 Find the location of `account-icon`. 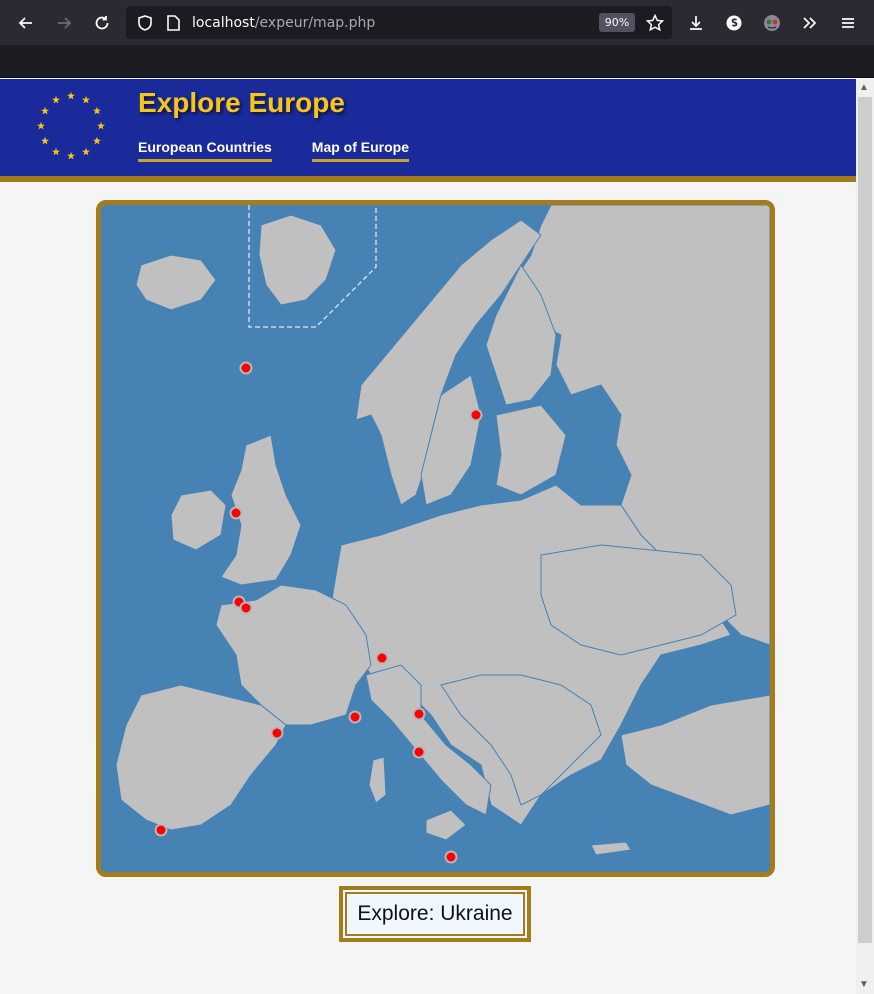

account-icon is located at coordinates (772, 23).